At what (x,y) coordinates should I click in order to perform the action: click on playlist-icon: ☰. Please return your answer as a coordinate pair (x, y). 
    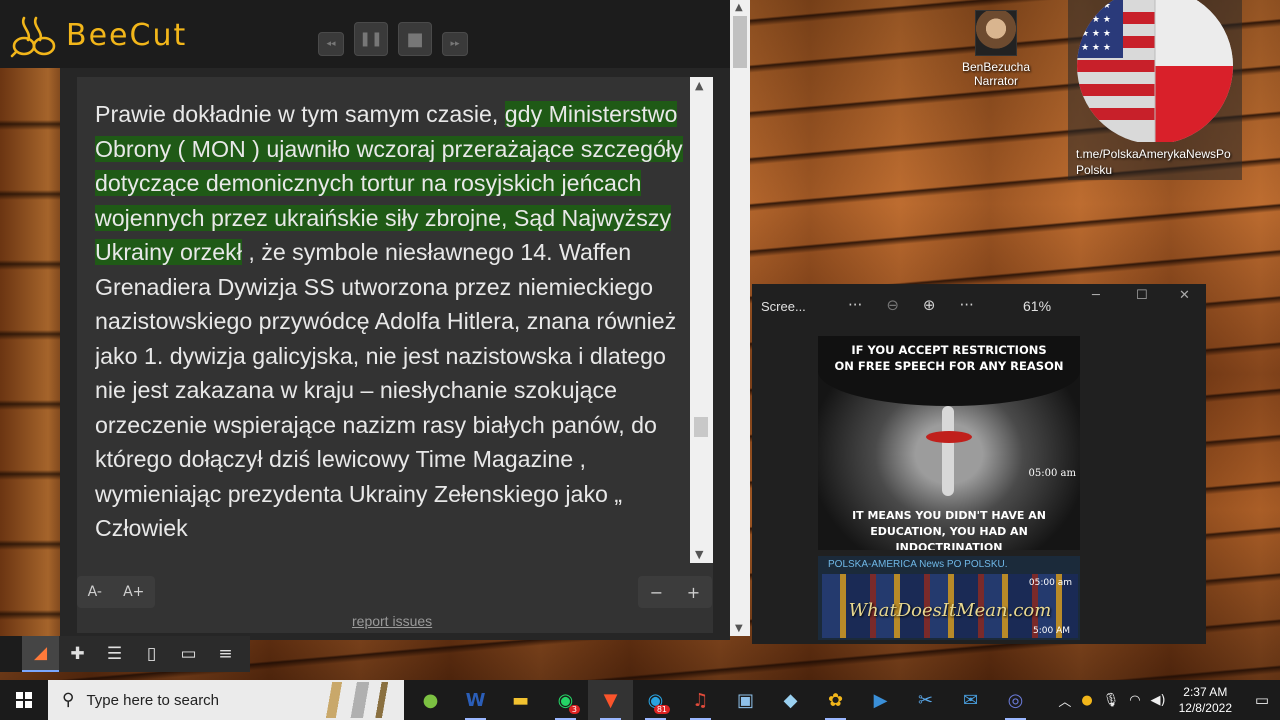
    Looking at the image, I should click on (114, 654).